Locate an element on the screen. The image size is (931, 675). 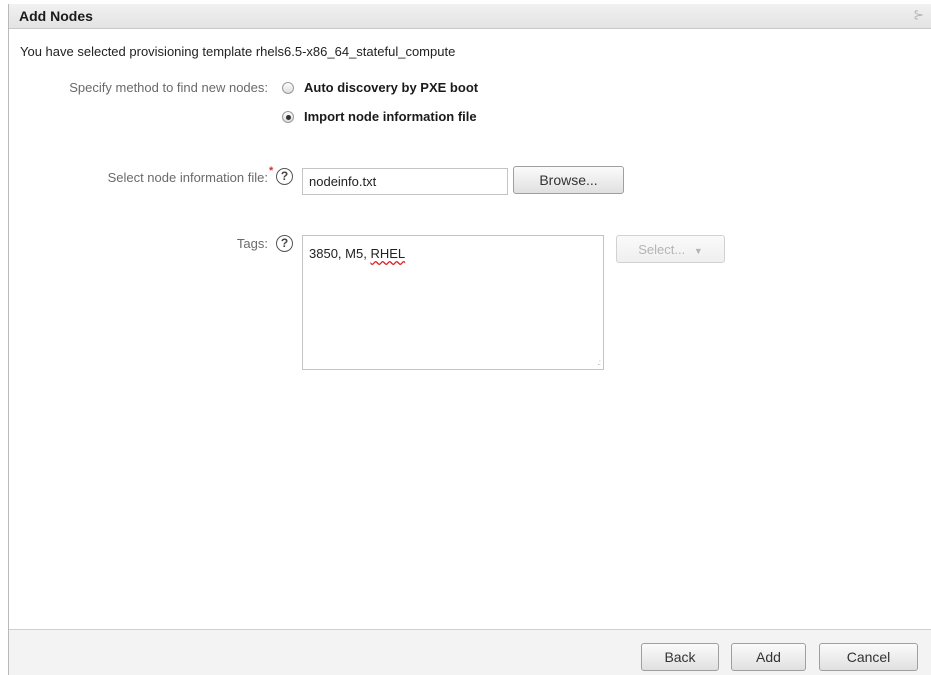
radio-auto-discovery is located at coordinates (288, 88).